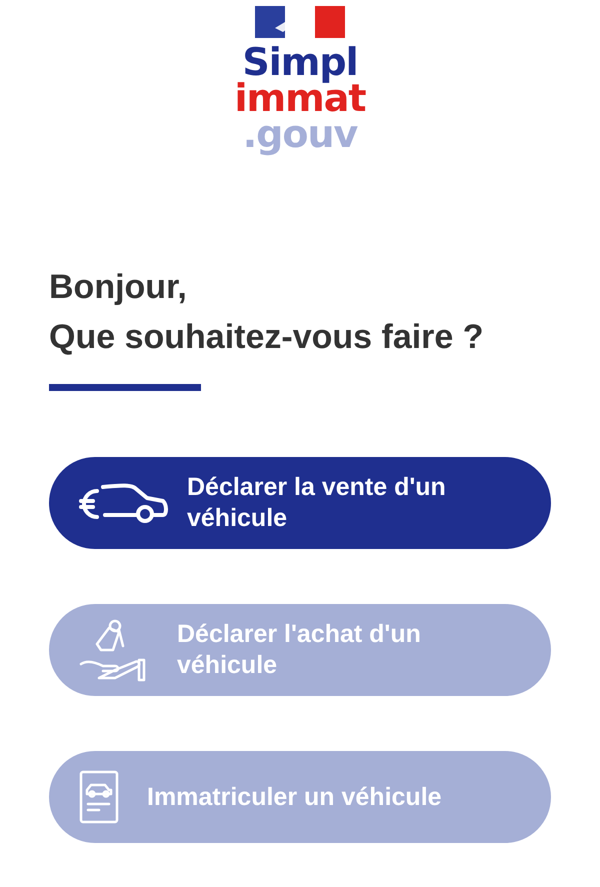 The width and height of the screenshot is (600, 887). What do you see at coordinates (300, 503) in the screenshot?
I see `action-button: Déclarer la vente d'un véhicule` at bounding box center [300, 503].